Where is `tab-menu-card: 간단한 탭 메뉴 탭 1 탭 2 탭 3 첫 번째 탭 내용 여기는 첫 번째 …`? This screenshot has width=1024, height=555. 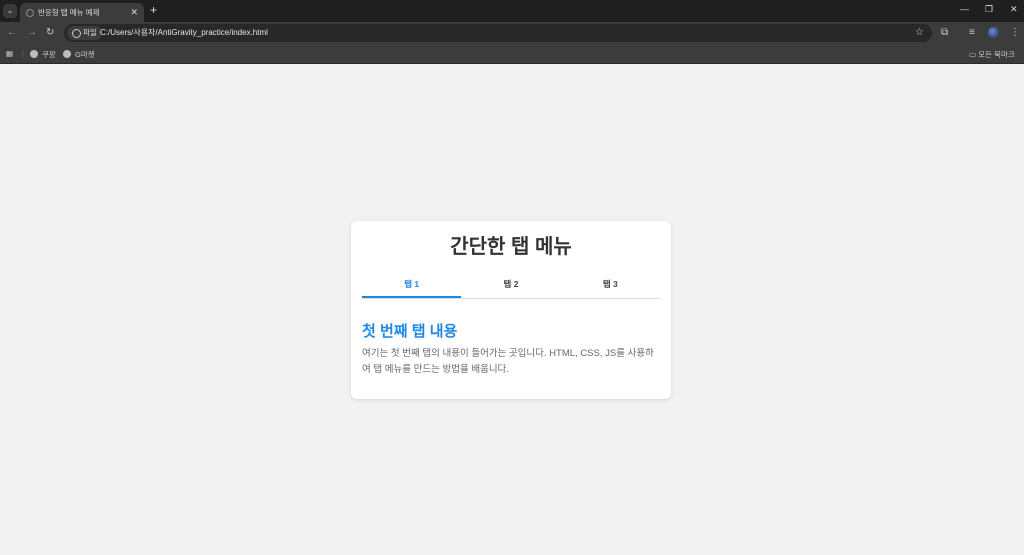 tab-menu-card: 간단한 탭 메뉴 탭 1 탭 2 탭 3 첫 번째 탭 내용 여기는 첫 번째 … is located at coordinates (511, 310).